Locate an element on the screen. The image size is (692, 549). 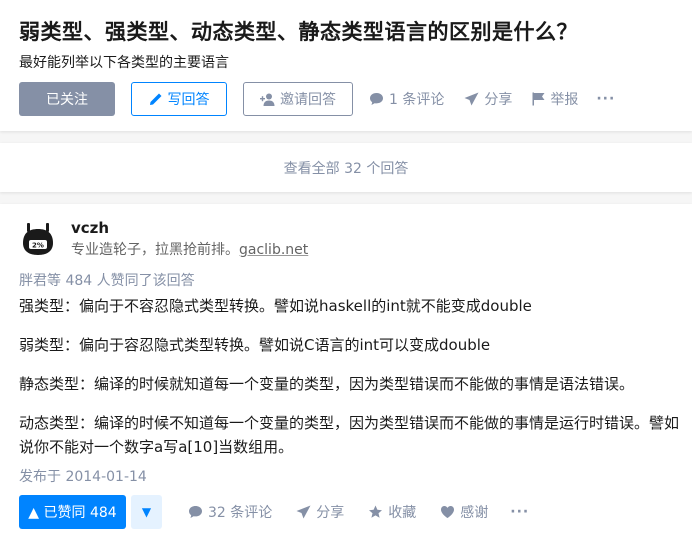
author-bio: 专业造轮子，拉黑抢前排。gaclib.net is located at coordinates (189, 249).